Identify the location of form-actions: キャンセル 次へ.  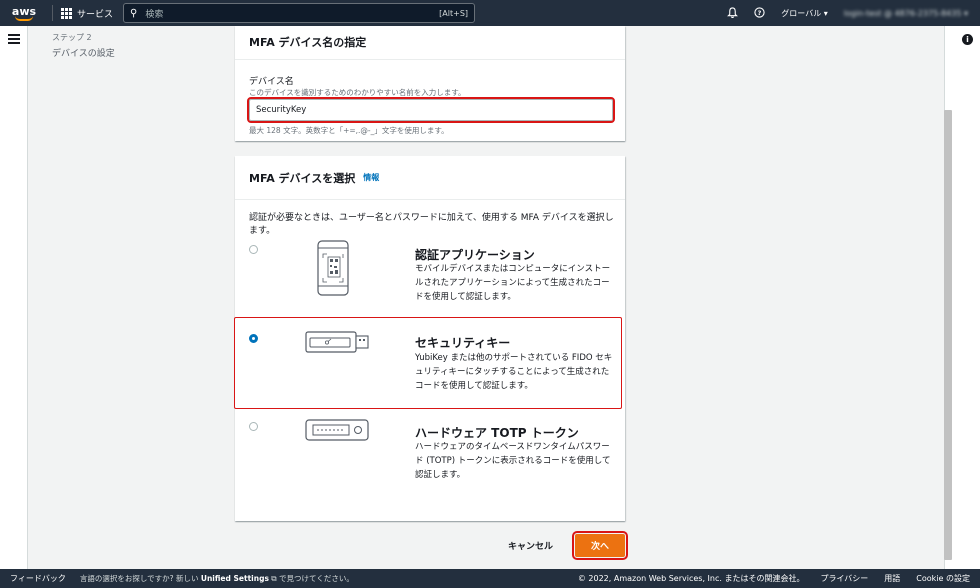
(564, 545).